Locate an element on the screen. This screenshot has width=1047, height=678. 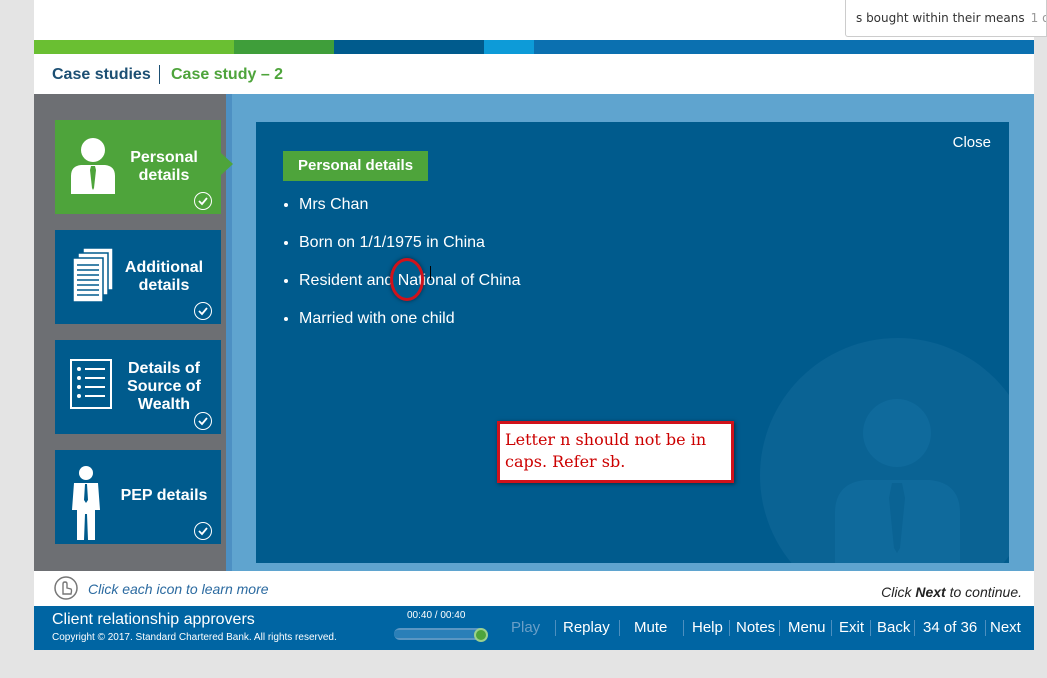
list-item: Married with one child is located at coordinates (409, 318).